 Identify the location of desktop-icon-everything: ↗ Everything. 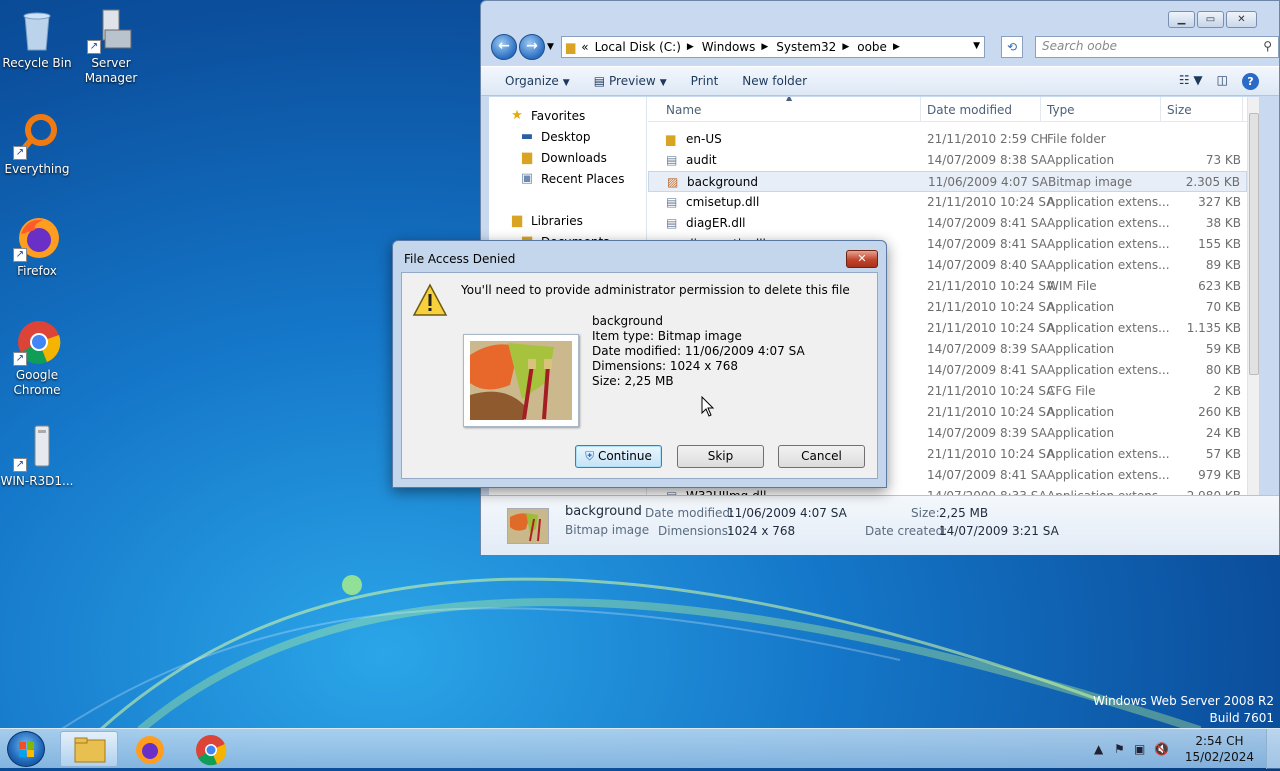
(37, 144).